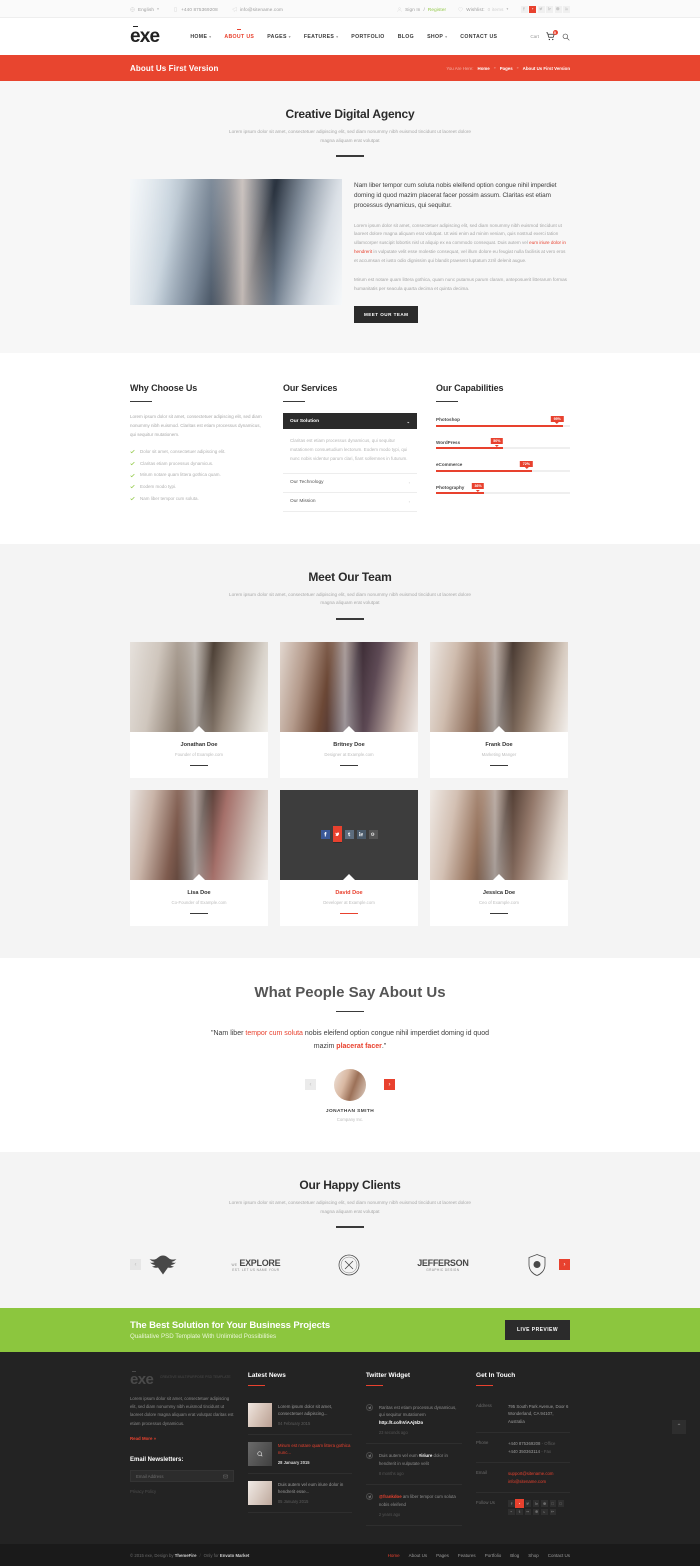 This screenshot has width=700, height=1566. Describe the element at coordinates (485, 1503) in the screenshot. I see `contact-label: Follow Us` at that location.